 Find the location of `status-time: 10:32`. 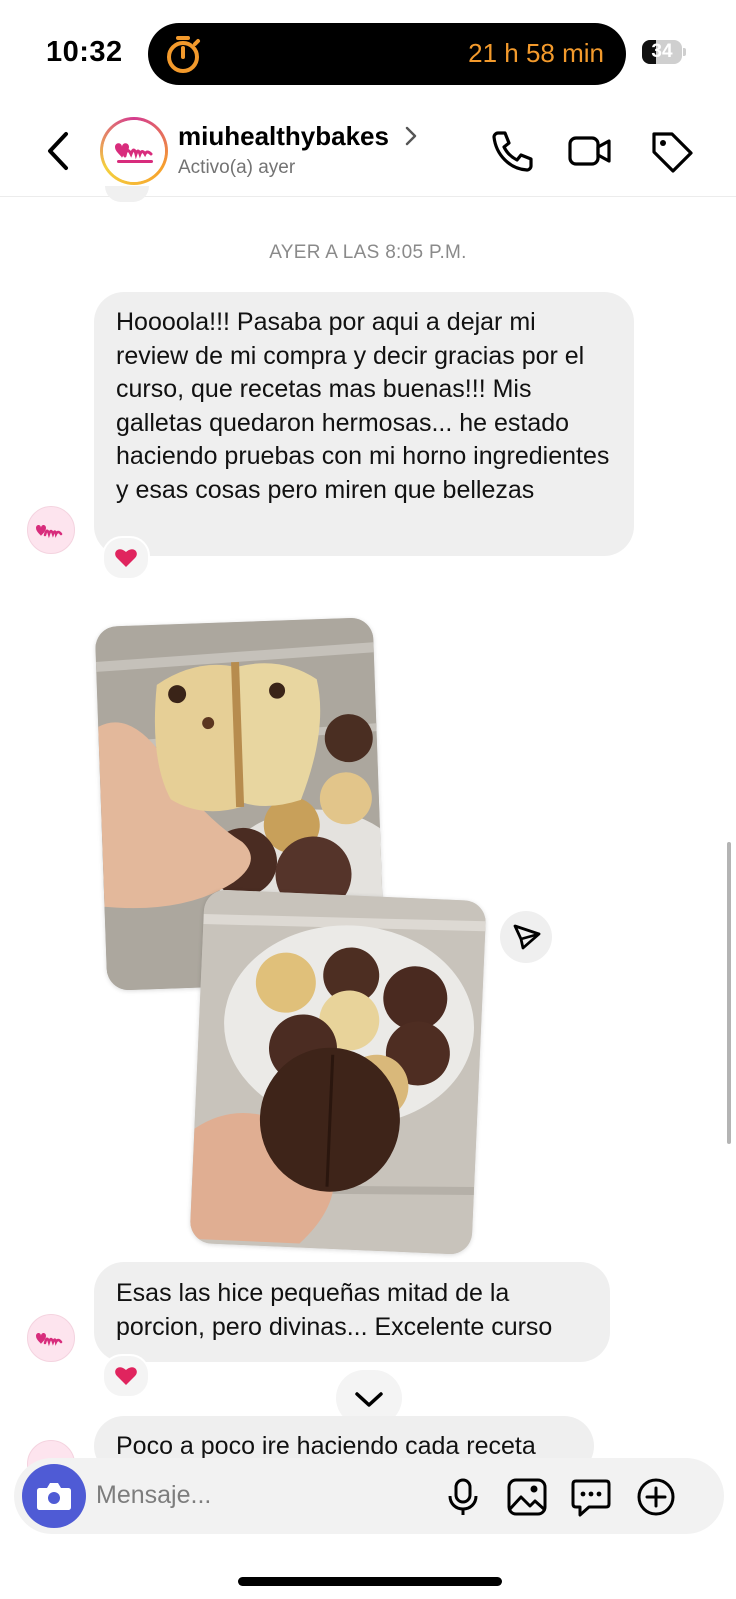

status-time: 10:32 is located at coordinates (84, 52).